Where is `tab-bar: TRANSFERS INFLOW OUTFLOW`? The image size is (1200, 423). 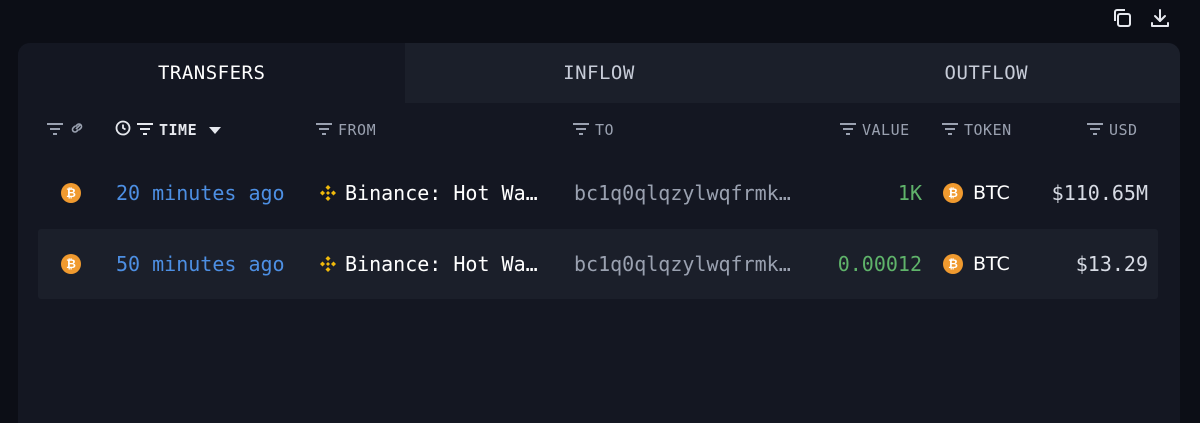 tab-bar: TRANSFERS INFLOW OUTFLOW is located at coordinates (599, 73).